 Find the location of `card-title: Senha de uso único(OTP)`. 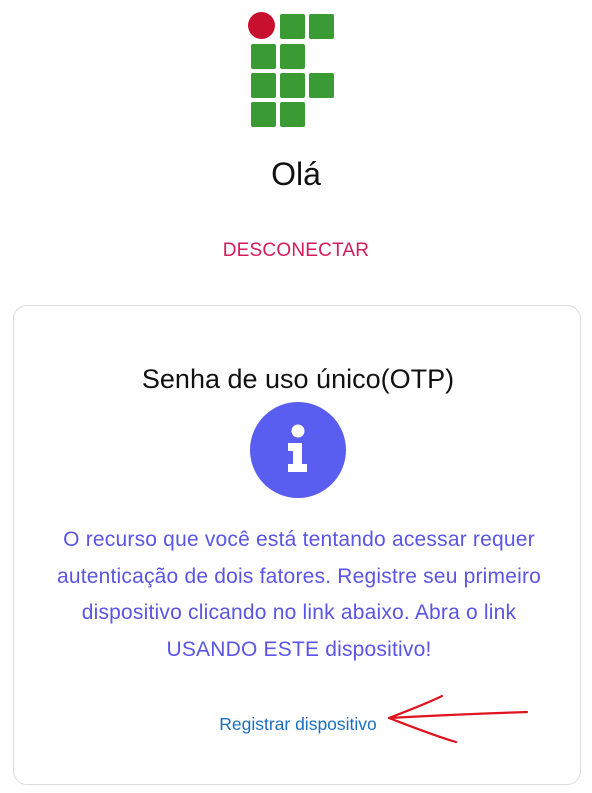

card-title: Senha de uso único(OTP) is located at coordinates (298, 379).